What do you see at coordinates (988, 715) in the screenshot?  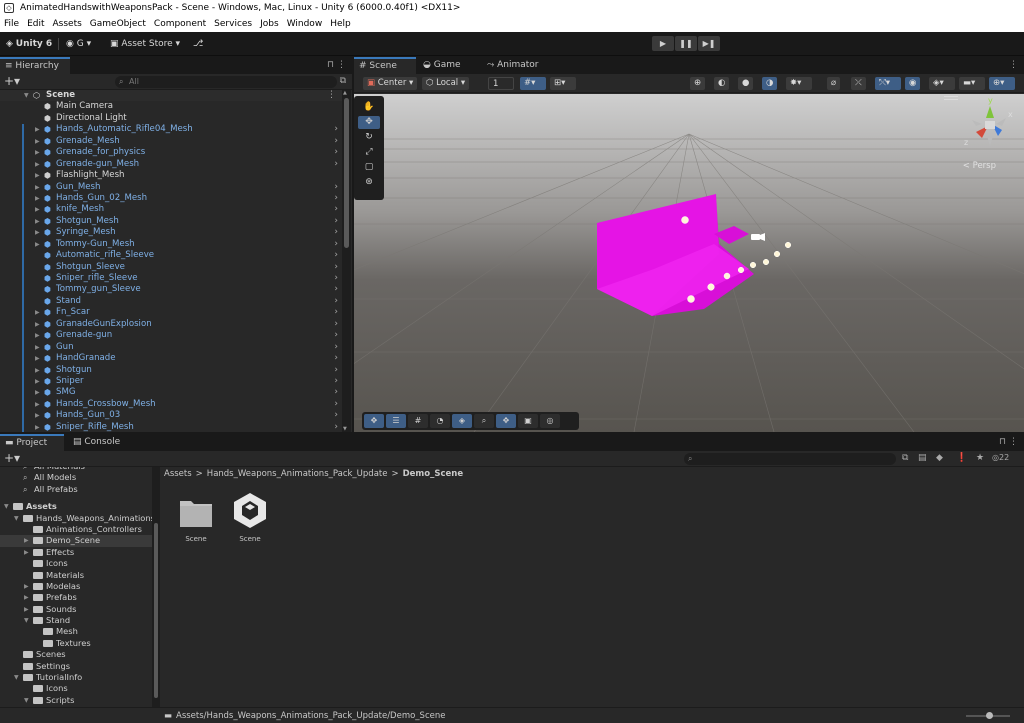 I see `icon-size-slider` at bounding box center [988, 715].